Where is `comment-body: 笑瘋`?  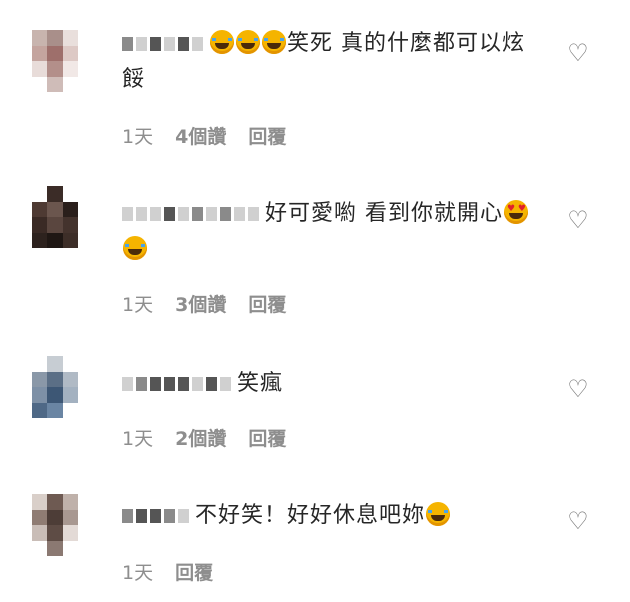
comment-body: 笑瘋 is located at coordinates (260, 383).